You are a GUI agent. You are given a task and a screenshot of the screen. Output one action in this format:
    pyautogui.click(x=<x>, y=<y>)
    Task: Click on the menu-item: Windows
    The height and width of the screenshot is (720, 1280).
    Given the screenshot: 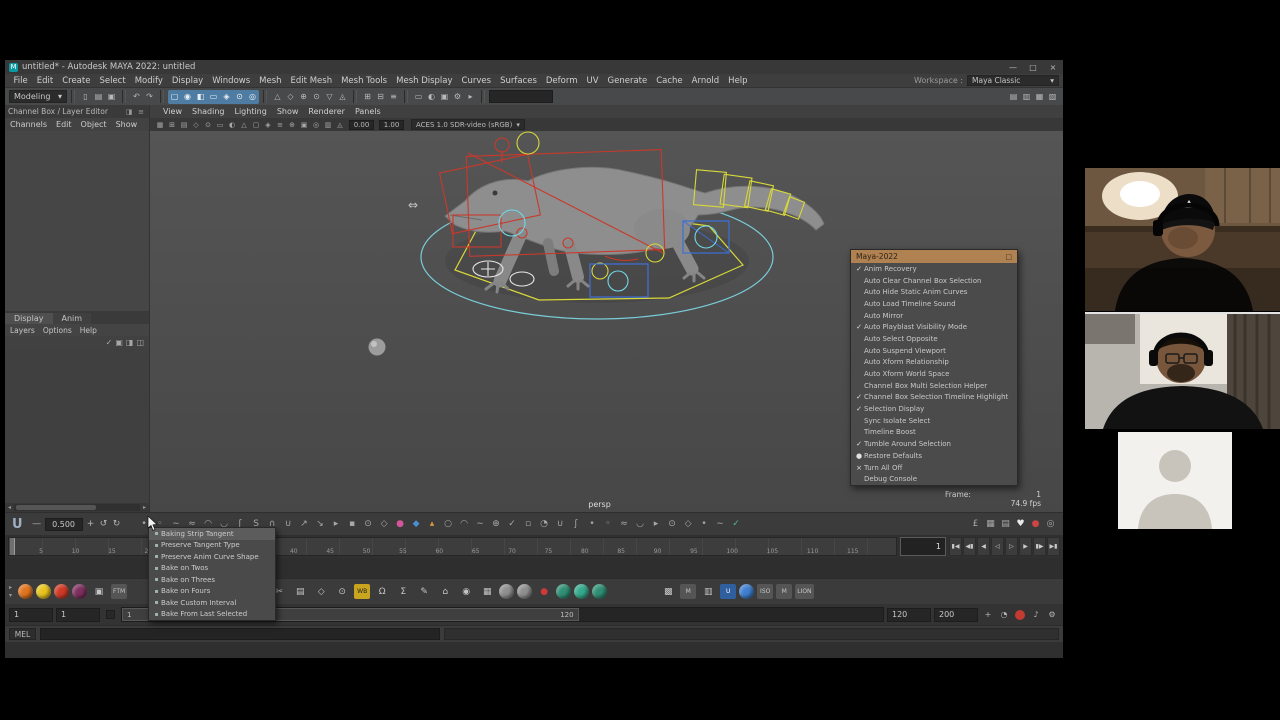 What is the action you would take?
    pyautogui.click(x=231, y=81)
    